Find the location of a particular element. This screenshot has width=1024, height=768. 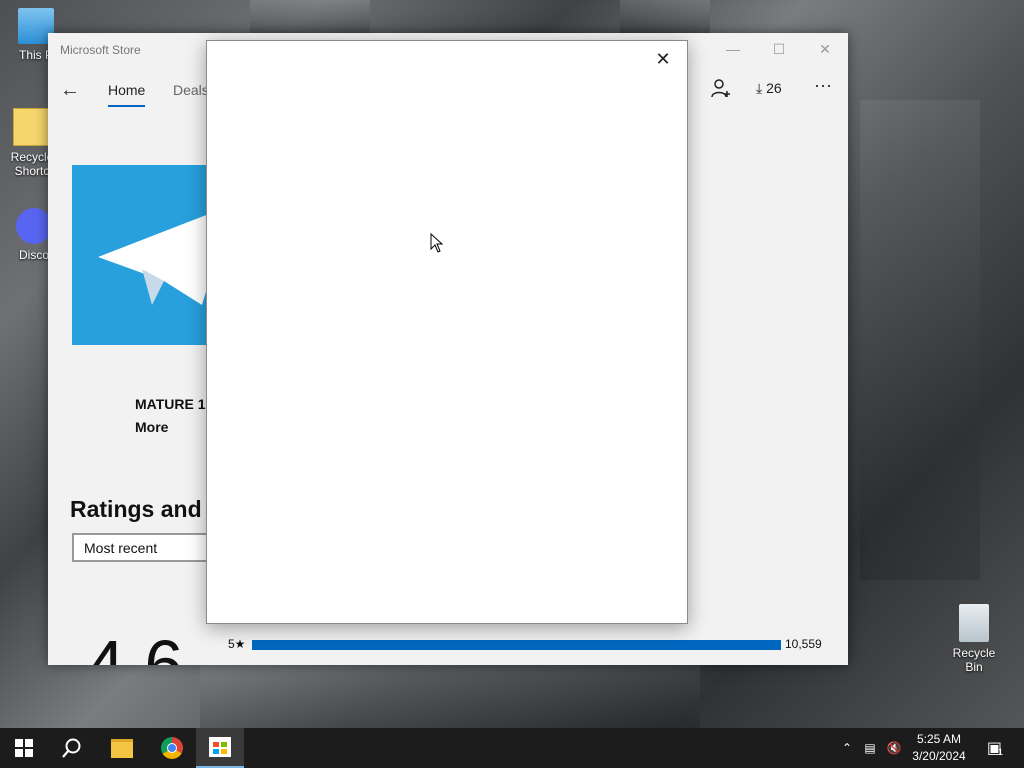

network-button: ▤ is located at coordinates (870, 748).